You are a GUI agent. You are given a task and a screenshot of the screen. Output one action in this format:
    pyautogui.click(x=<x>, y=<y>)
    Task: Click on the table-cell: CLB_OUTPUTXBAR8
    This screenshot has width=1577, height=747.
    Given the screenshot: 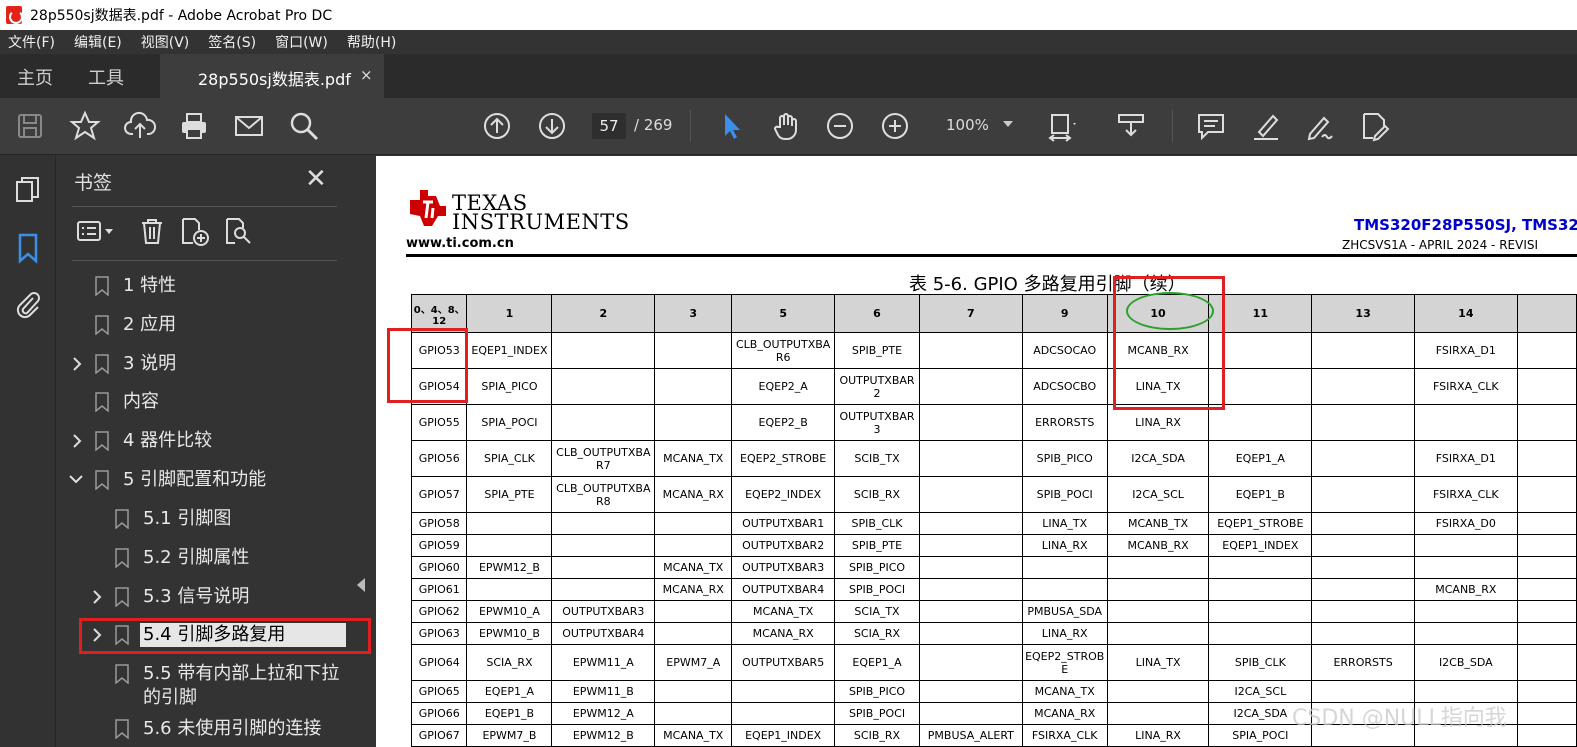 What is the action you would take?
    pyautogui.click(x=603, y=494)
    